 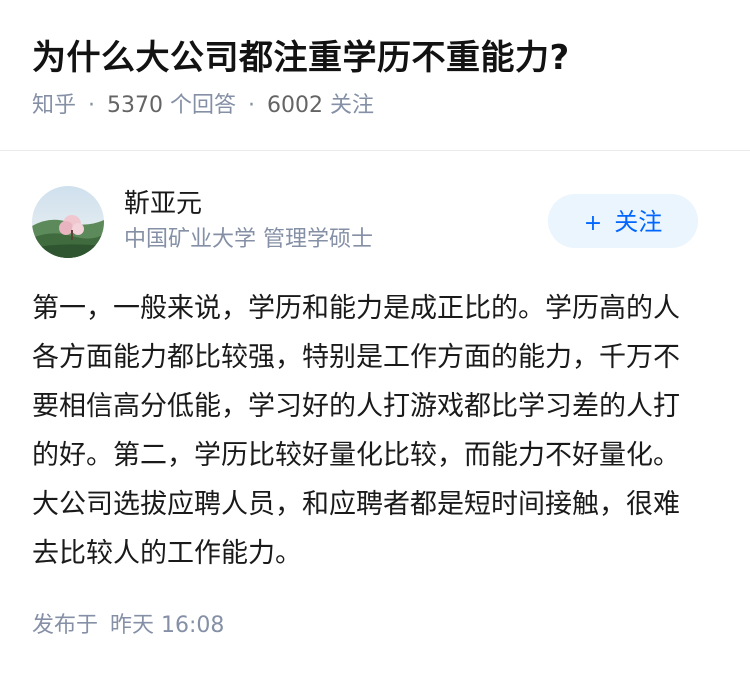 What do you see at coordinates (375, 150) in the screenshot?
I see `section-divider` at bounding box center [375, 150].